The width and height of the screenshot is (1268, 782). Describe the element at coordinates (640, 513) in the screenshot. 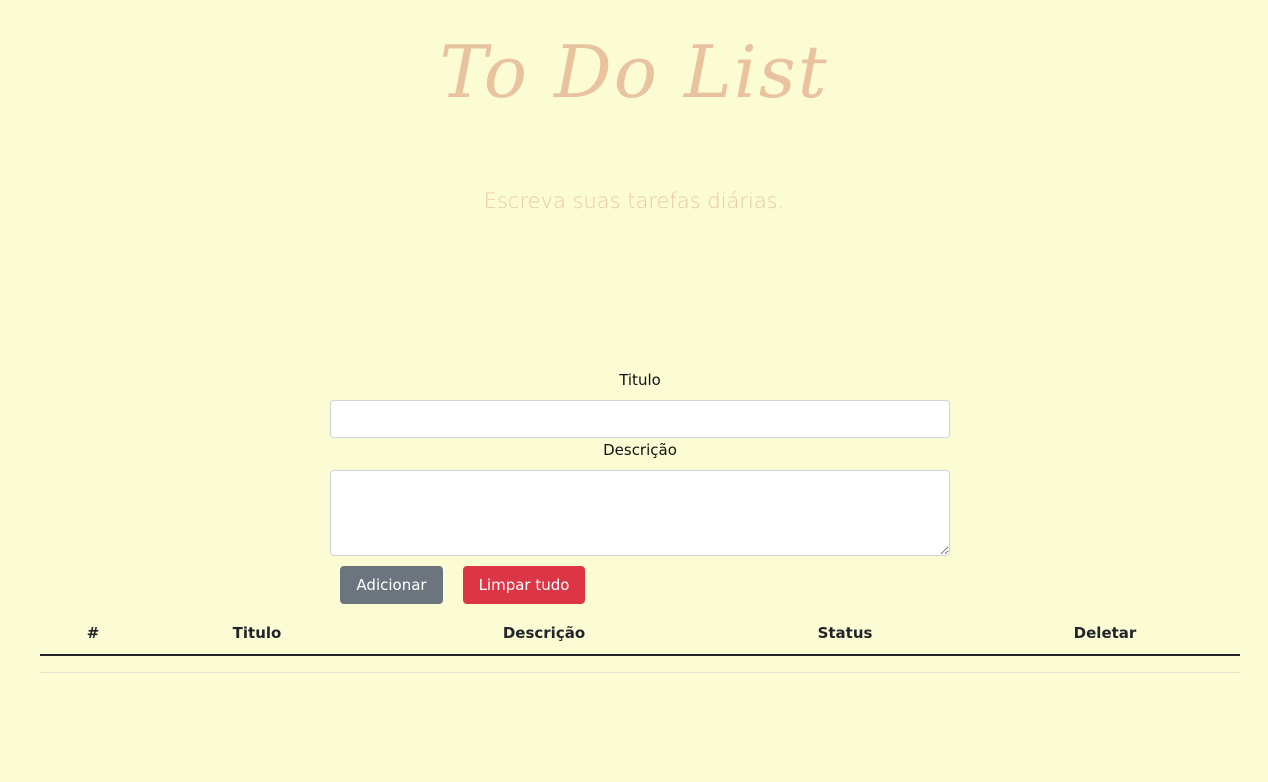

I see `description-textarea` at that location.